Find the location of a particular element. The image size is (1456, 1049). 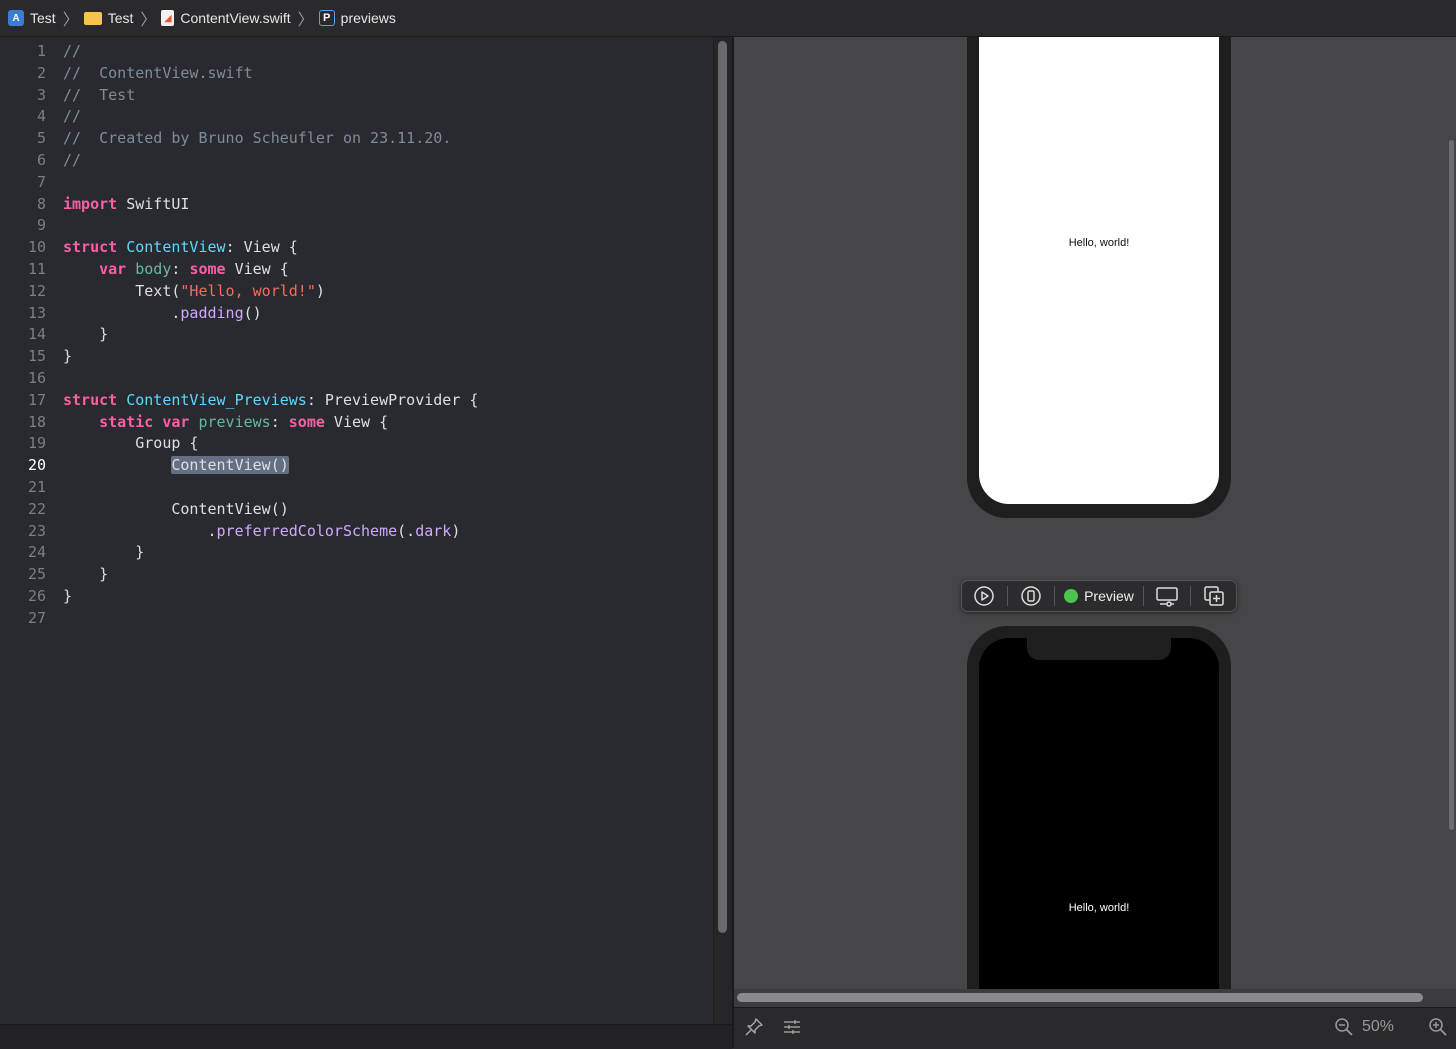

code-line: static var previews: some View { is located at coordinates (270, 423).